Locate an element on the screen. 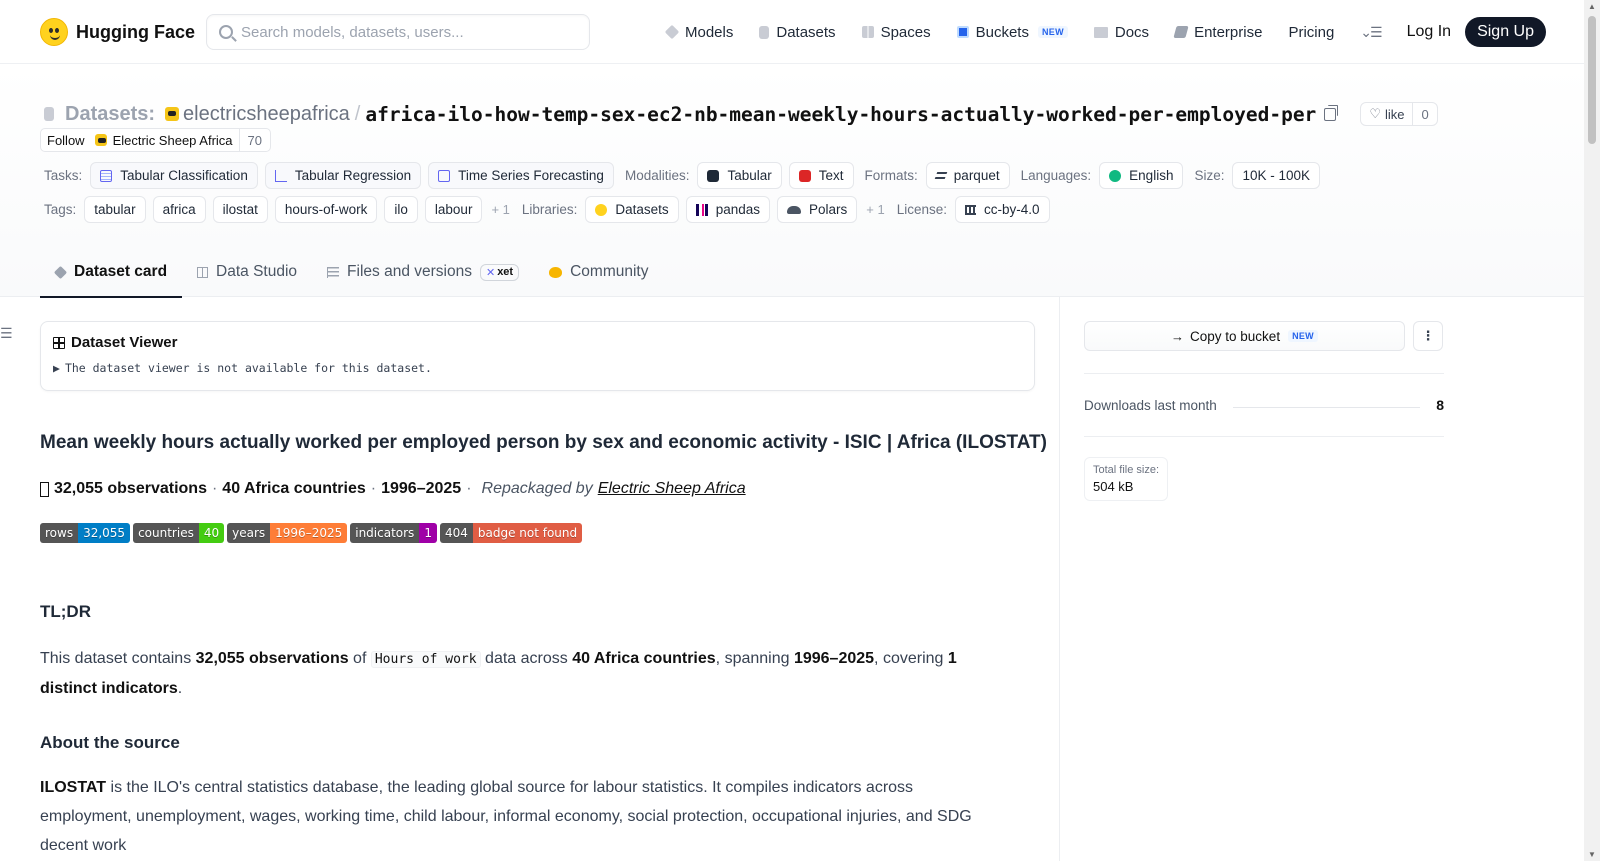 The image size is (1600, 861). chip-label: tabular is located at coordinates (115, 209).